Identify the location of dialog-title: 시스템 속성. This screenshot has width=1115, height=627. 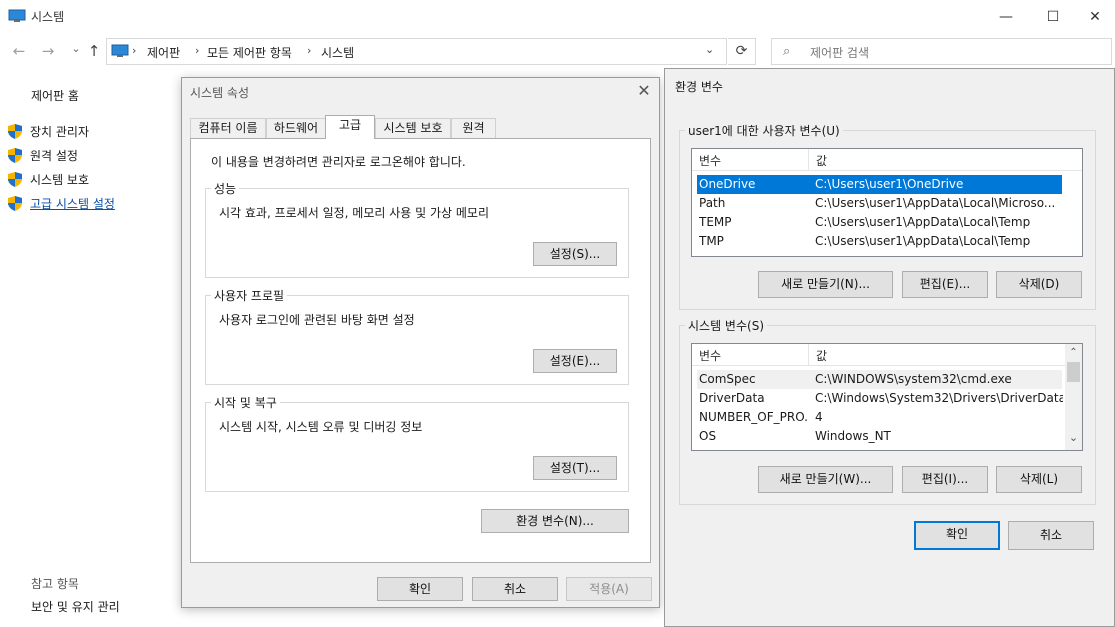
(220, 93).